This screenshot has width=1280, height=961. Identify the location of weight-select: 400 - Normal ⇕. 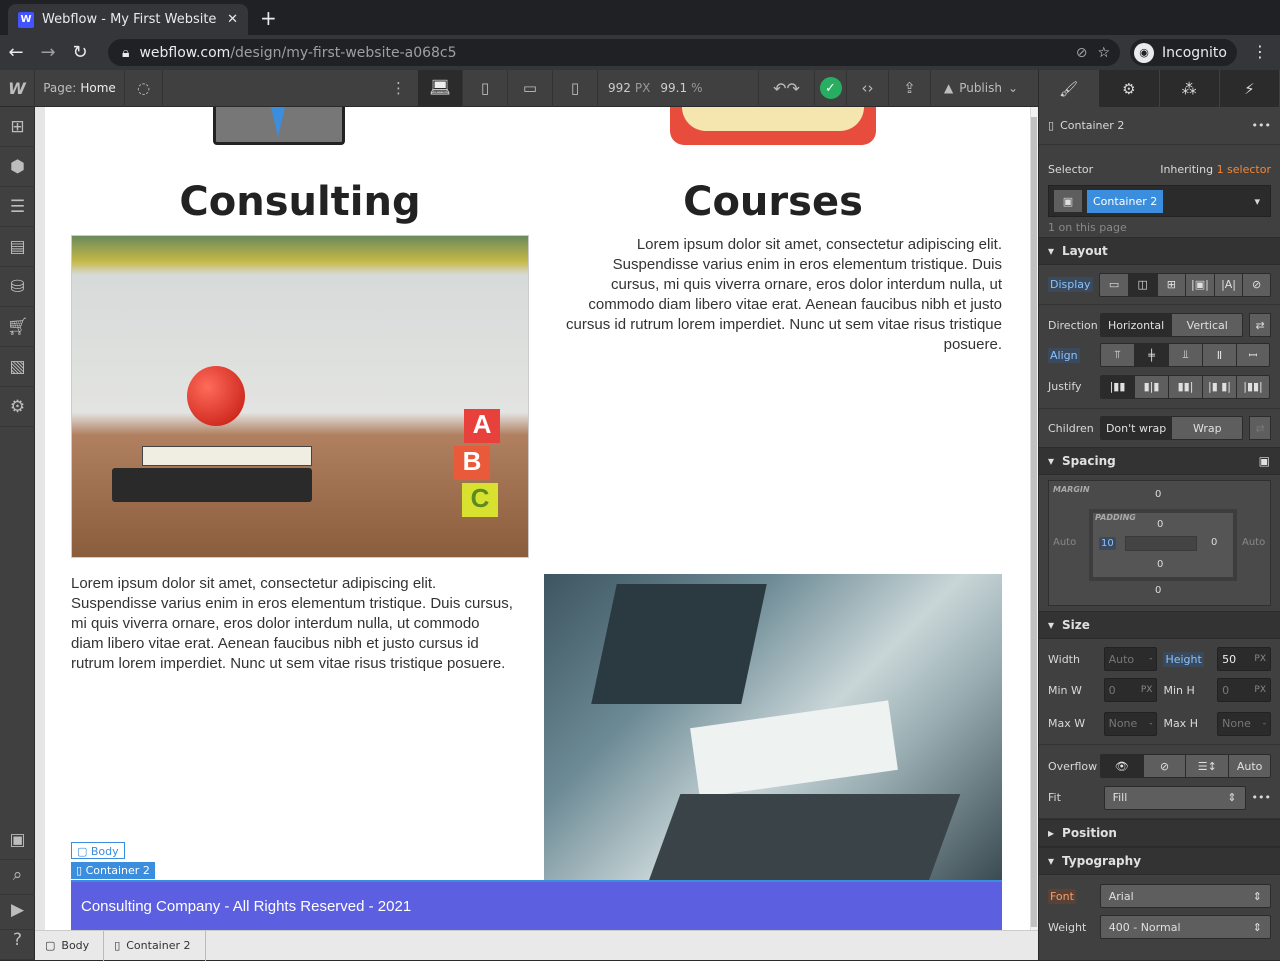
(1185, 927).